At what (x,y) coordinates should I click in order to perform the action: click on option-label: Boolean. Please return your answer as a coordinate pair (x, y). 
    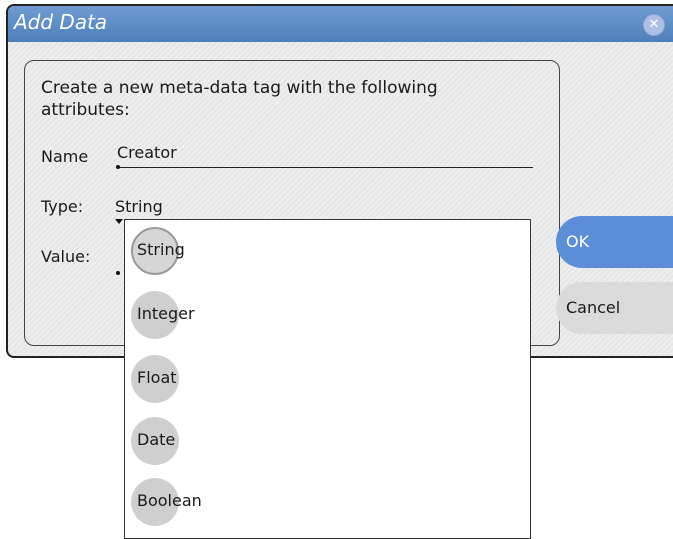
    Looking at the image, I should click on (169, 500).